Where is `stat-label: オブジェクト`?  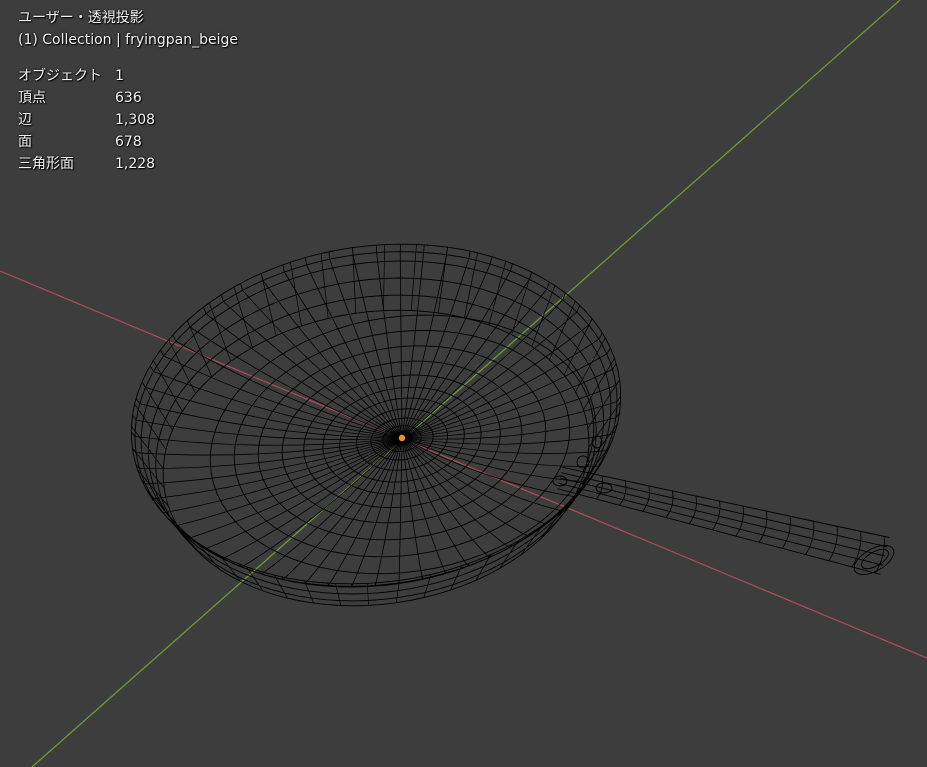
stat-label: オブジェクト is located at coordinates (60, 76).